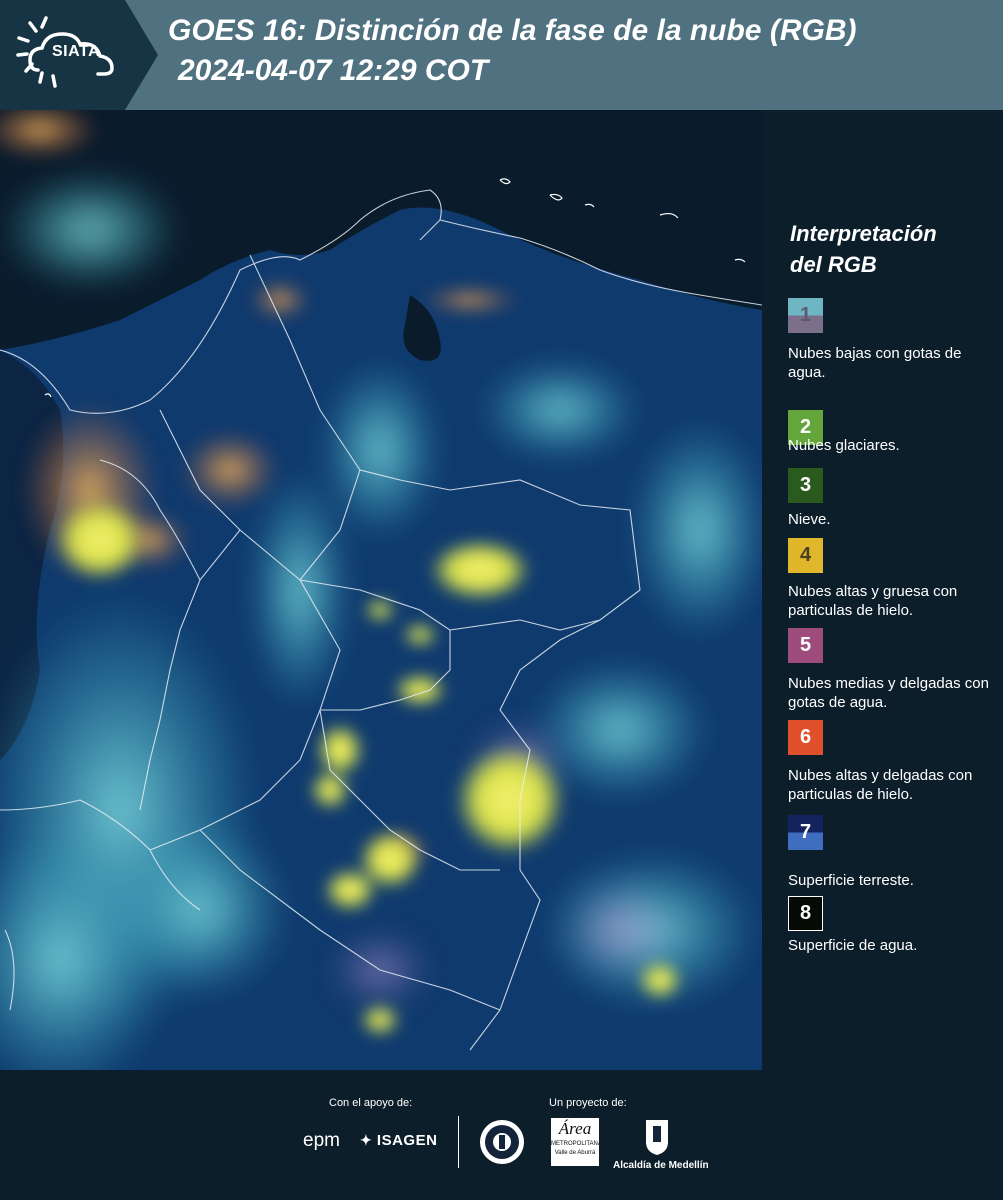  What do you see at coordinates (588, 1103) in the screenshot?
I see `project-label: Un proyecto de:` at bounding box center [588, 1103].